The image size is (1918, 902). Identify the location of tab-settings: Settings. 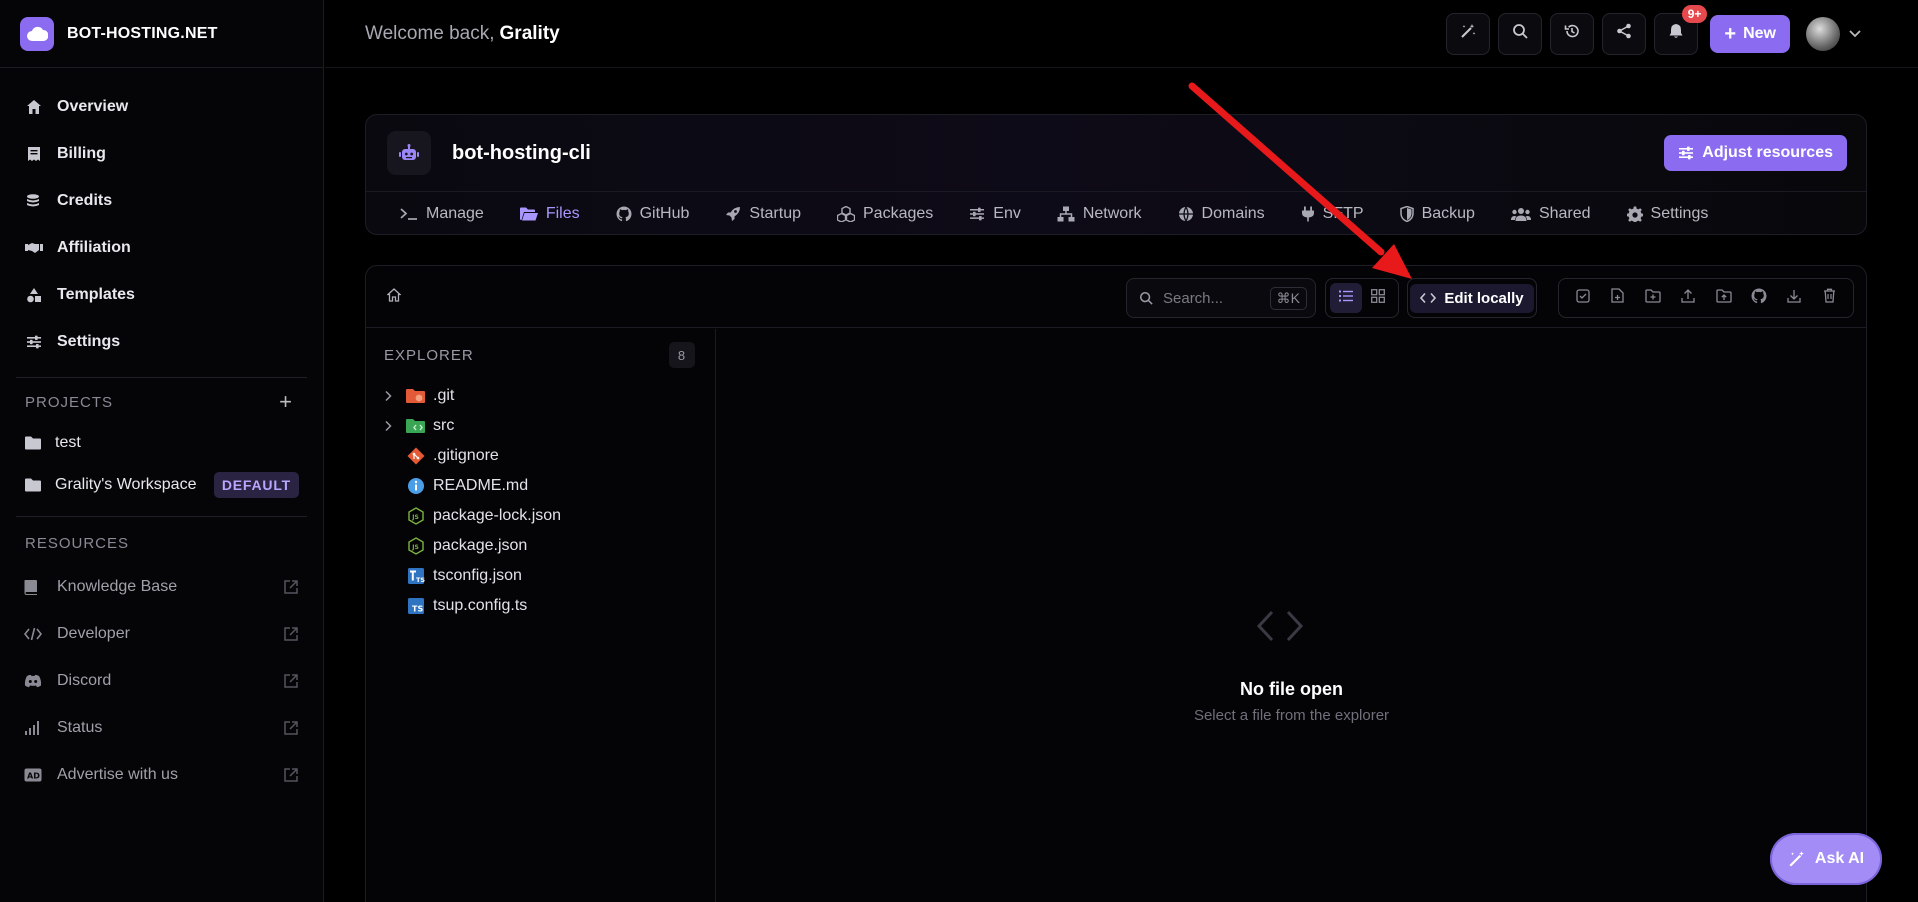
(1667, 213).